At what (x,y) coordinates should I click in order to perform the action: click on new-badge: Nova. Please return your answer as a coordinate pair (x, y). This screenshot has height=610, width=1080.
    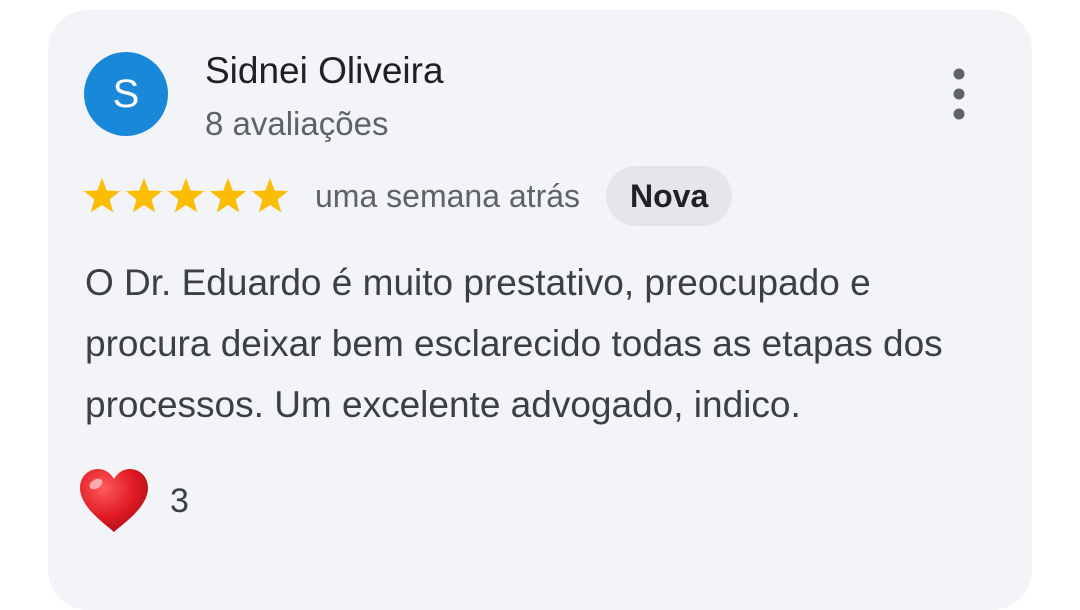
    Looking at the image, I should click on (669, 196).